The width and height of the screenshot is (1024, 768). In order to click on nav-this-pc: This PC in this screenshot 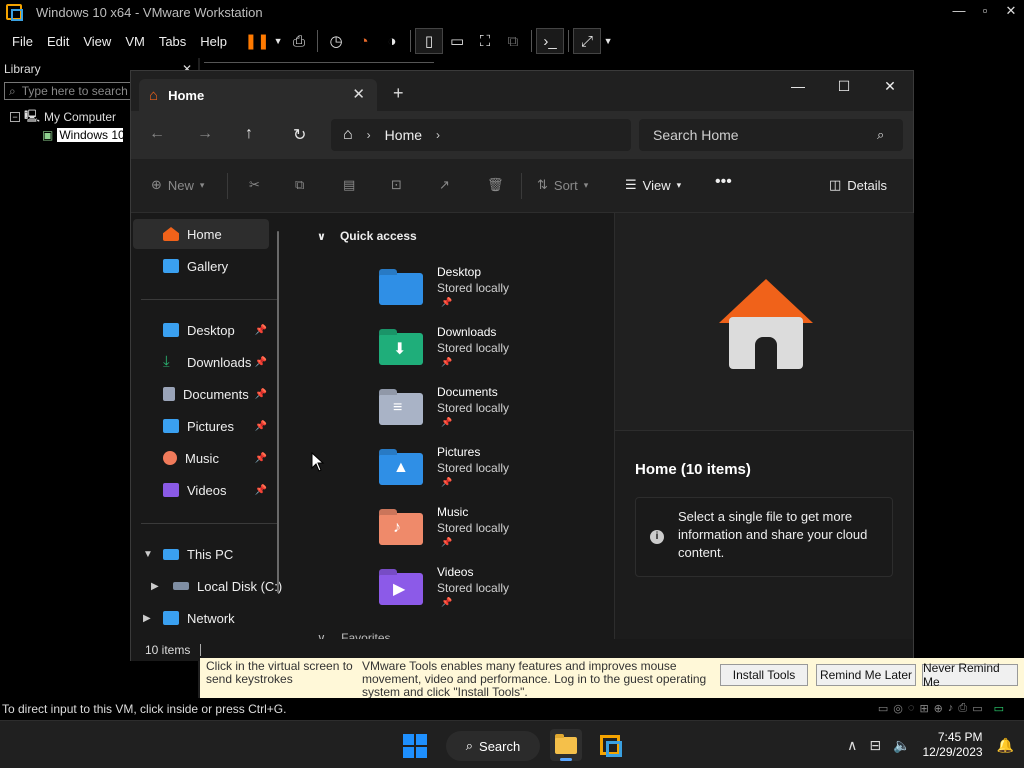, I will do `click(201, 554)`.